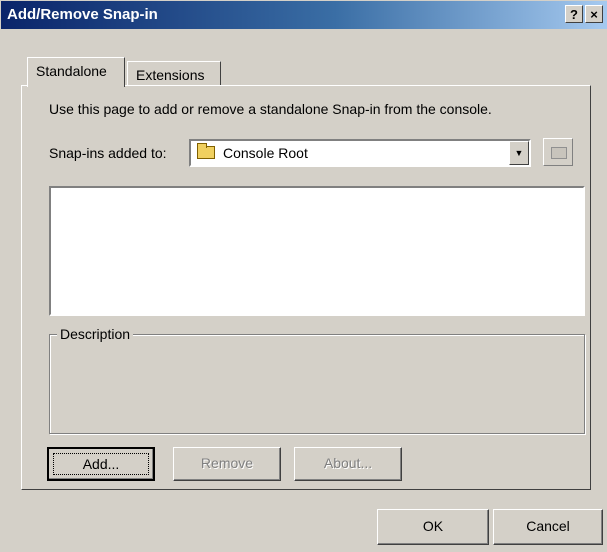 The image size is (607, 552). What do you see at coordinates (206, 151) in the screenshot?
I see `folder-icon` at bounding box center [206, 151].